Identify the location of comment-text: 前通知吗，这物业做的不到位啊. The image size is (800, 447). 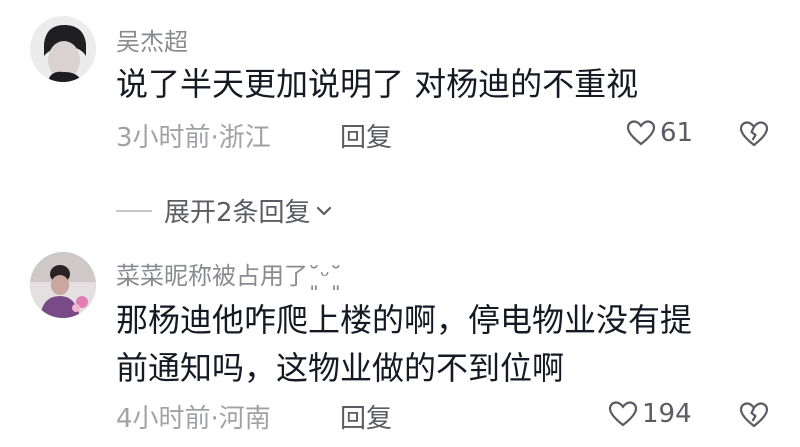
(340, 368).